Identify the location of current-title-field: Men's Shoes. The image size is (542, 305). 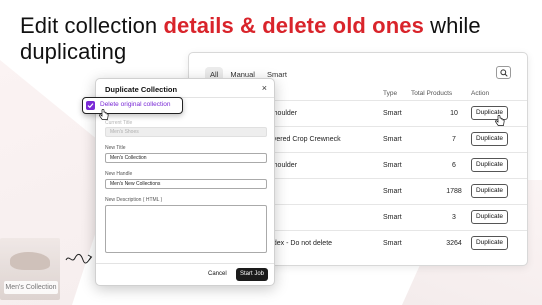
(186, 132).